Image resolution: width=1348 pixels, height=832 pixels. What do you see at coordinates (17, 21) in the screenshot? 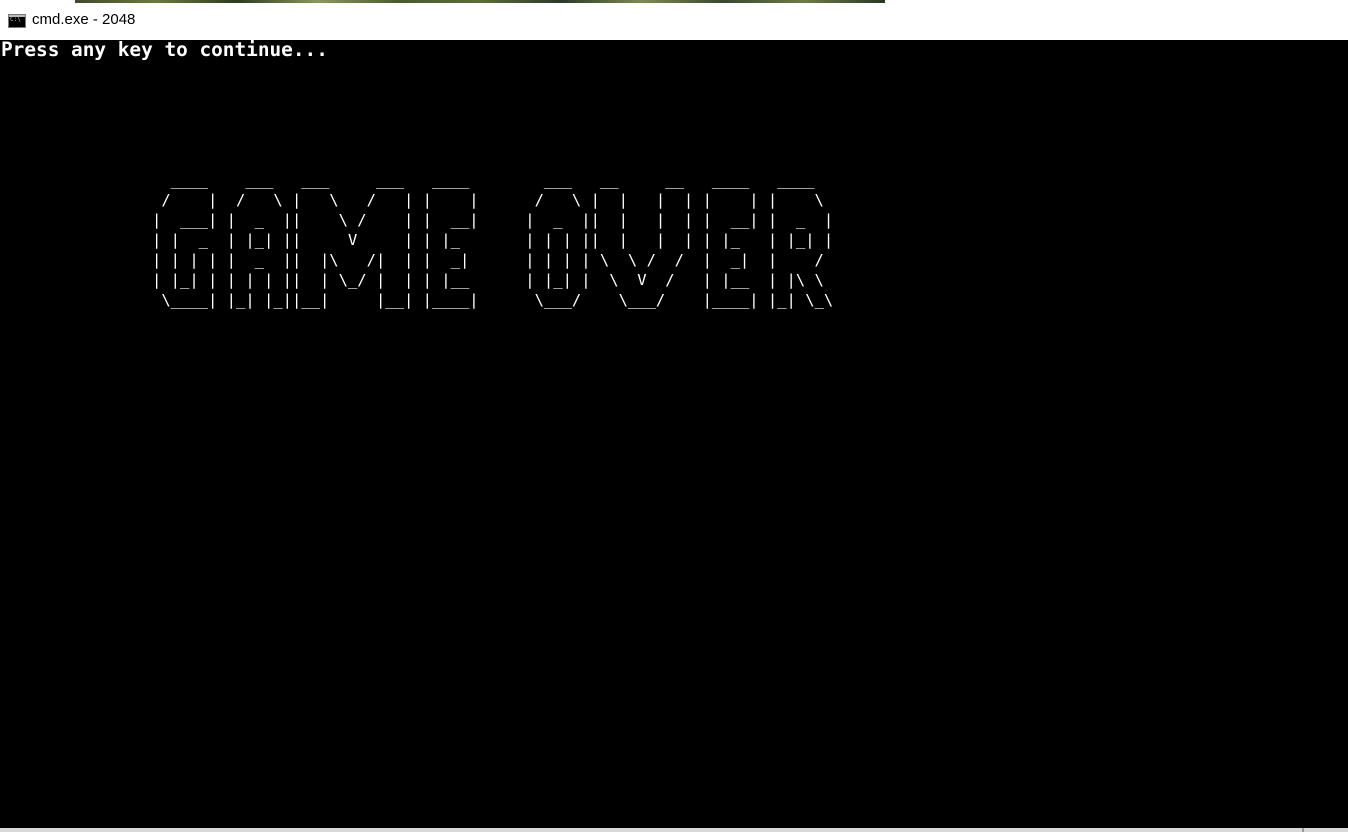
I see `console-app-icon` at bounding box center [17, 21].